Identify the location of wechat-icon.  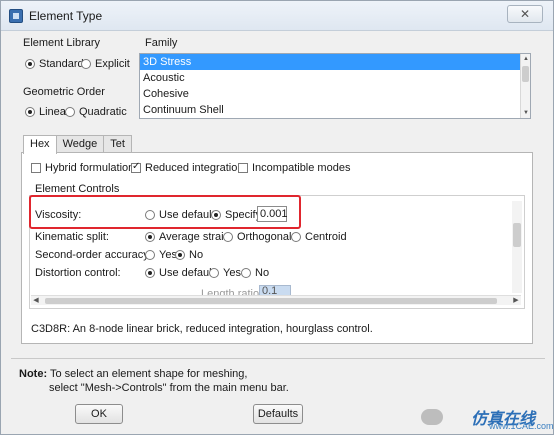
(432, 417).